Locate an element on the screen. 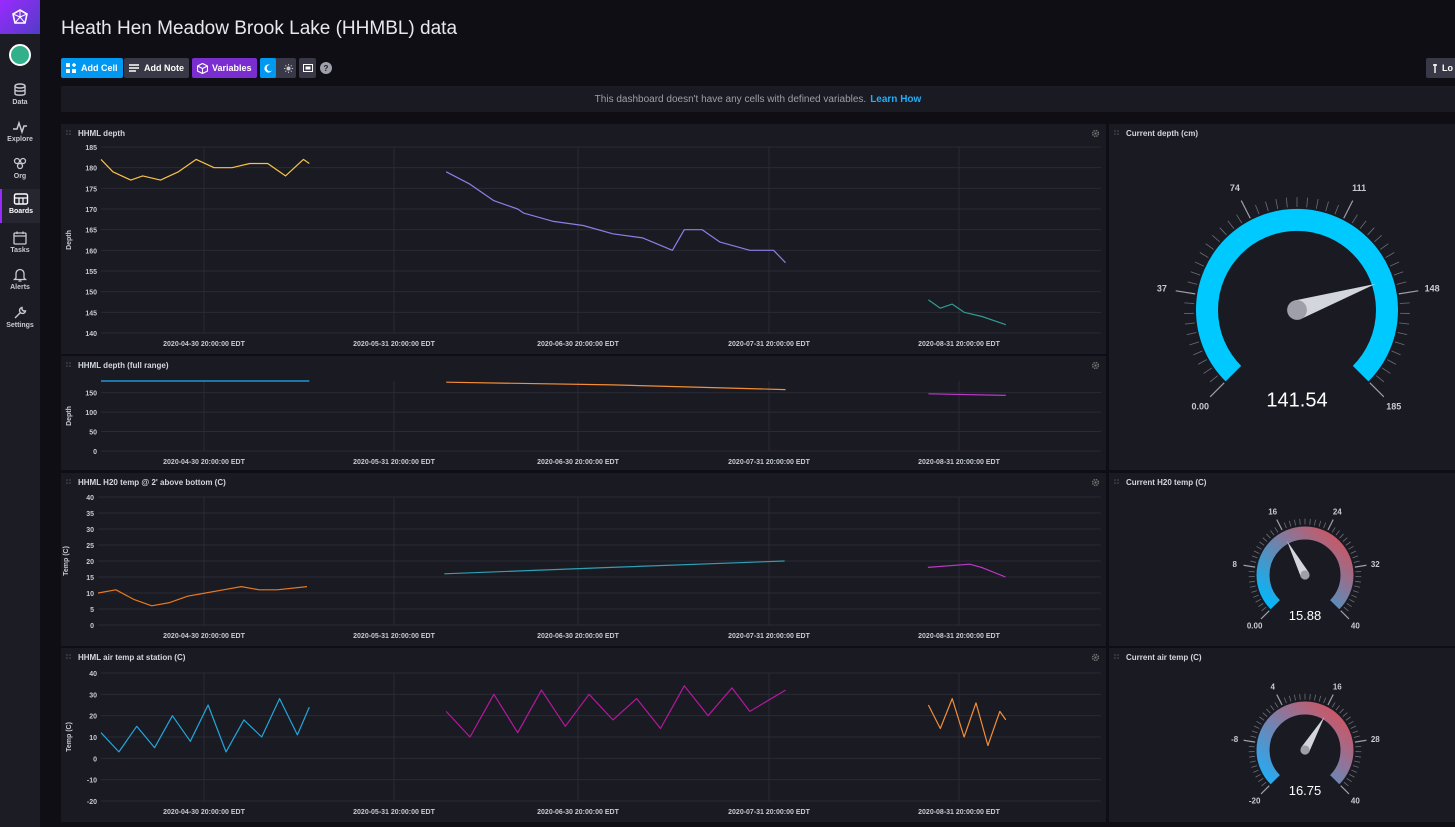  gauge-tick-label: 8 is located at coordinates (1234, 564).